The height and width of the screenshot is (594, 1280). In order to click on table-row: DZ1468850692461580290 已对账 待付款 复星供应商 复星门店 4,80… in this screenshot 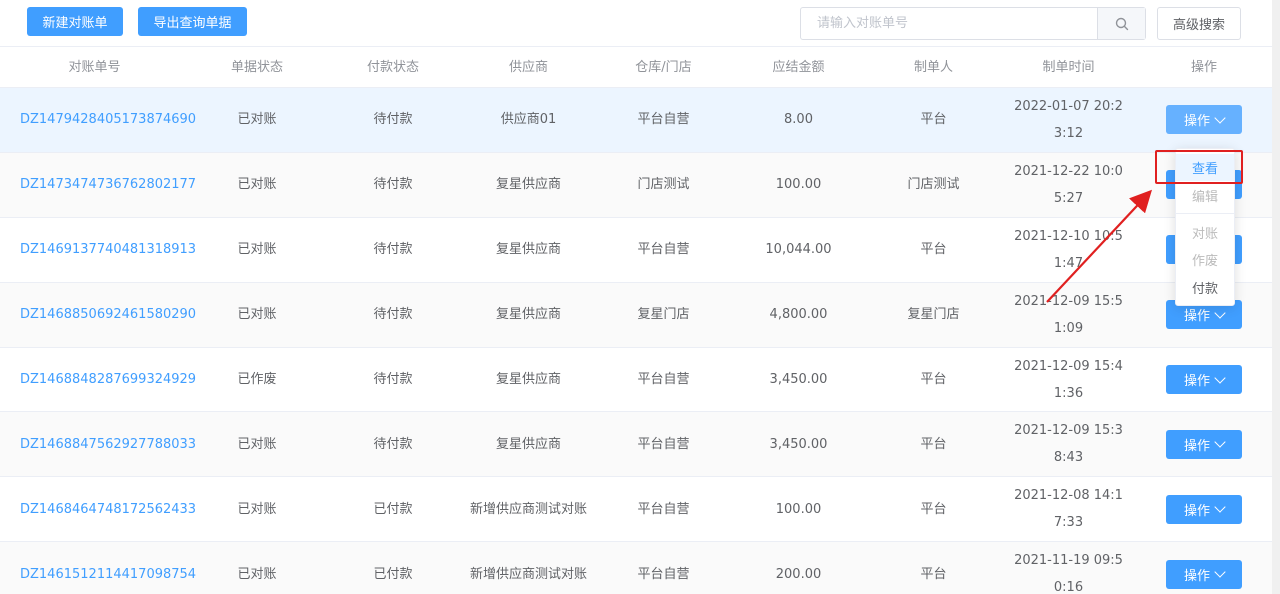, I will do `click(636, 315)`.